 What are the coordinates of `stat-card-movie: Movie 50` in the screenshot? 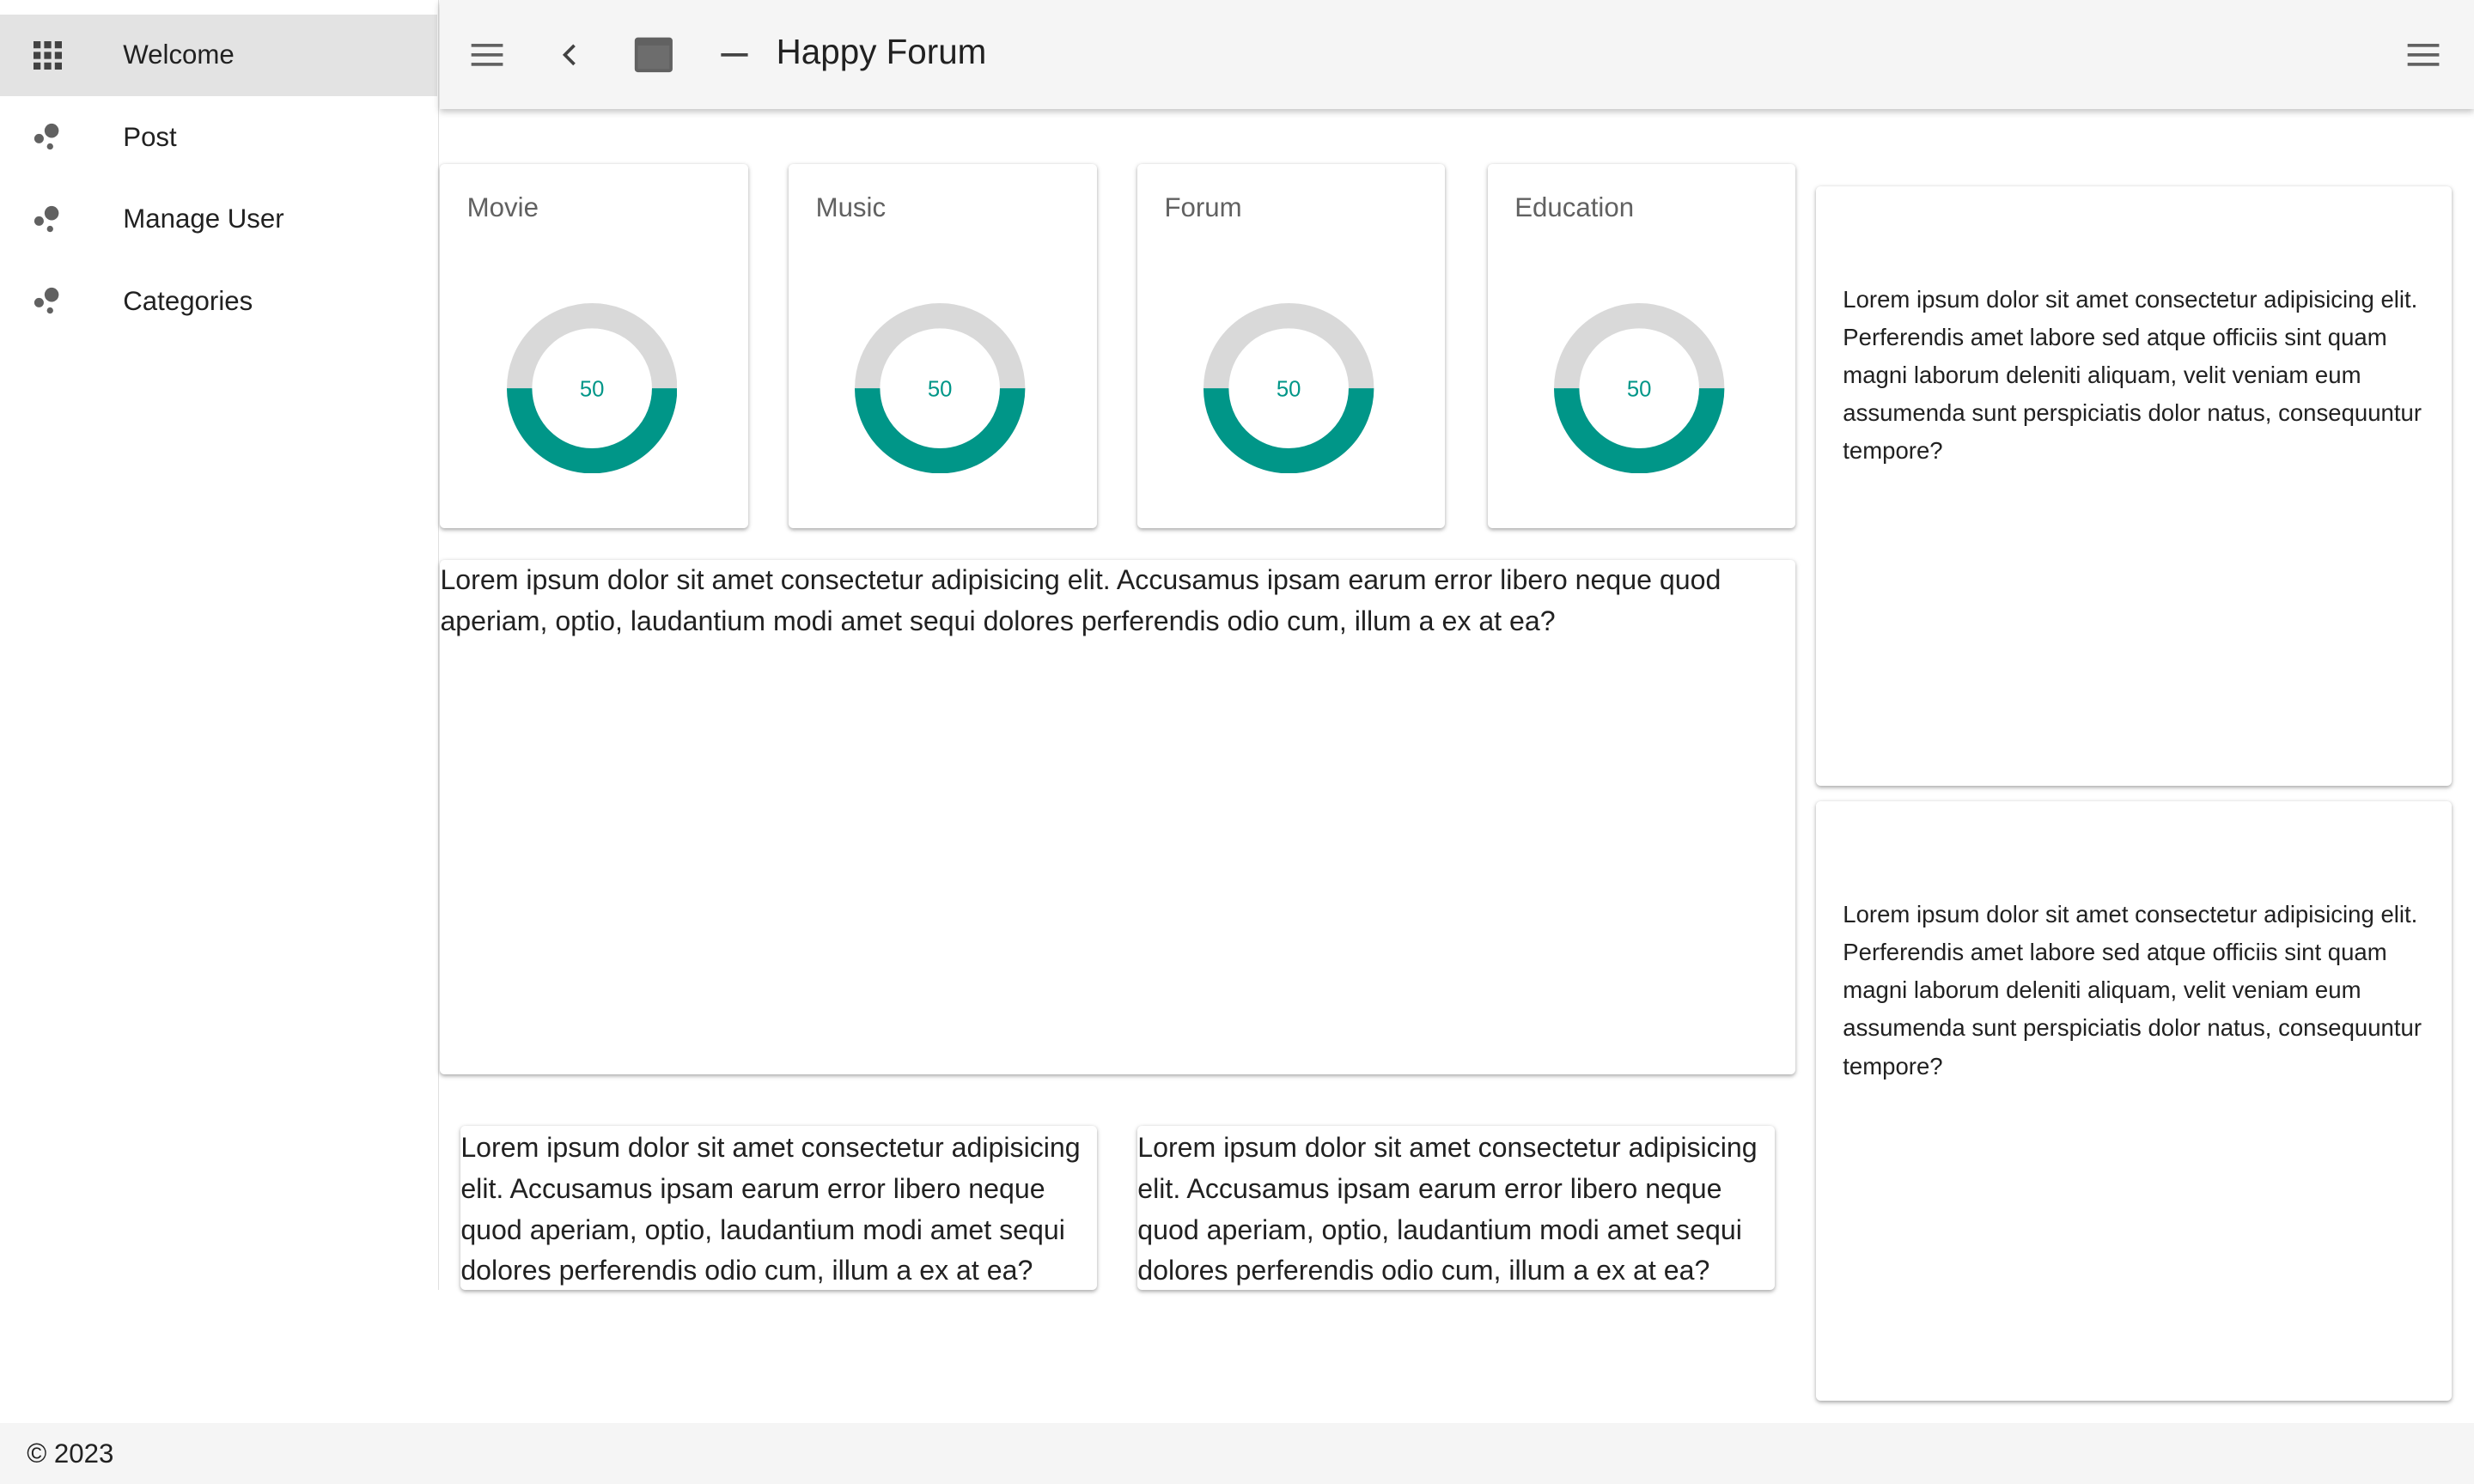 It's located at (594, 347).